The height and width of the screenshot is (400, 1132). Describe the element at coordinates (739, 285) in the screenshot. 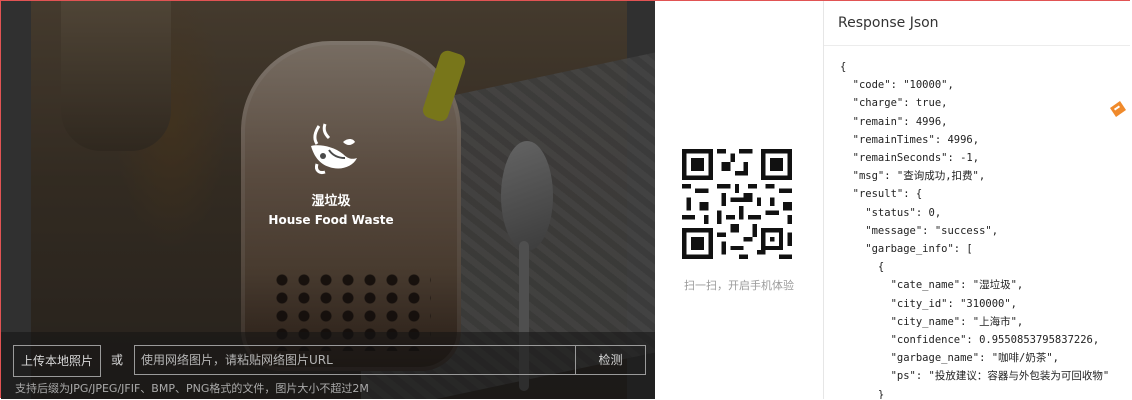

I see `qr-caption: 扫一扫，开启手机体验` at that location.